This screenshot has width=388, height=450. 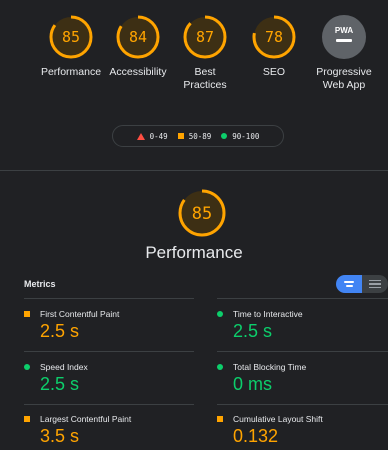 I want to click on metric-value: 3.5 s, so click(x=60, y=436).